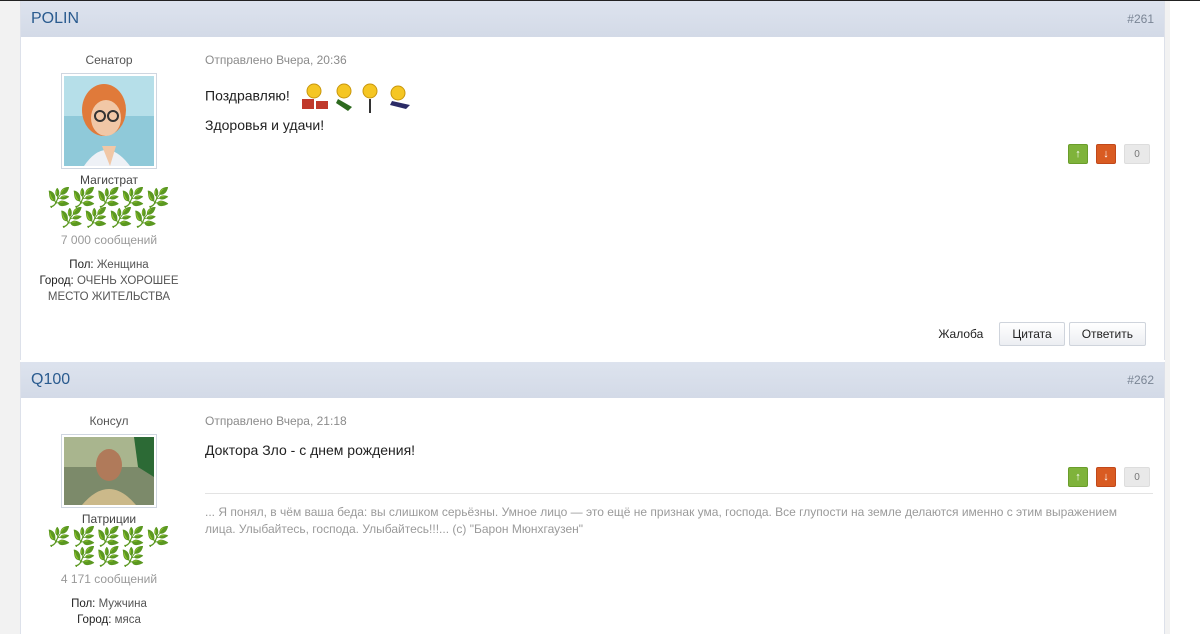 This screenshot has height=634, width=1200. I want to click on rank-pips: 🌿🌿🌿🌿🌿🌿🌿🌿🌿, so click(109, 208).